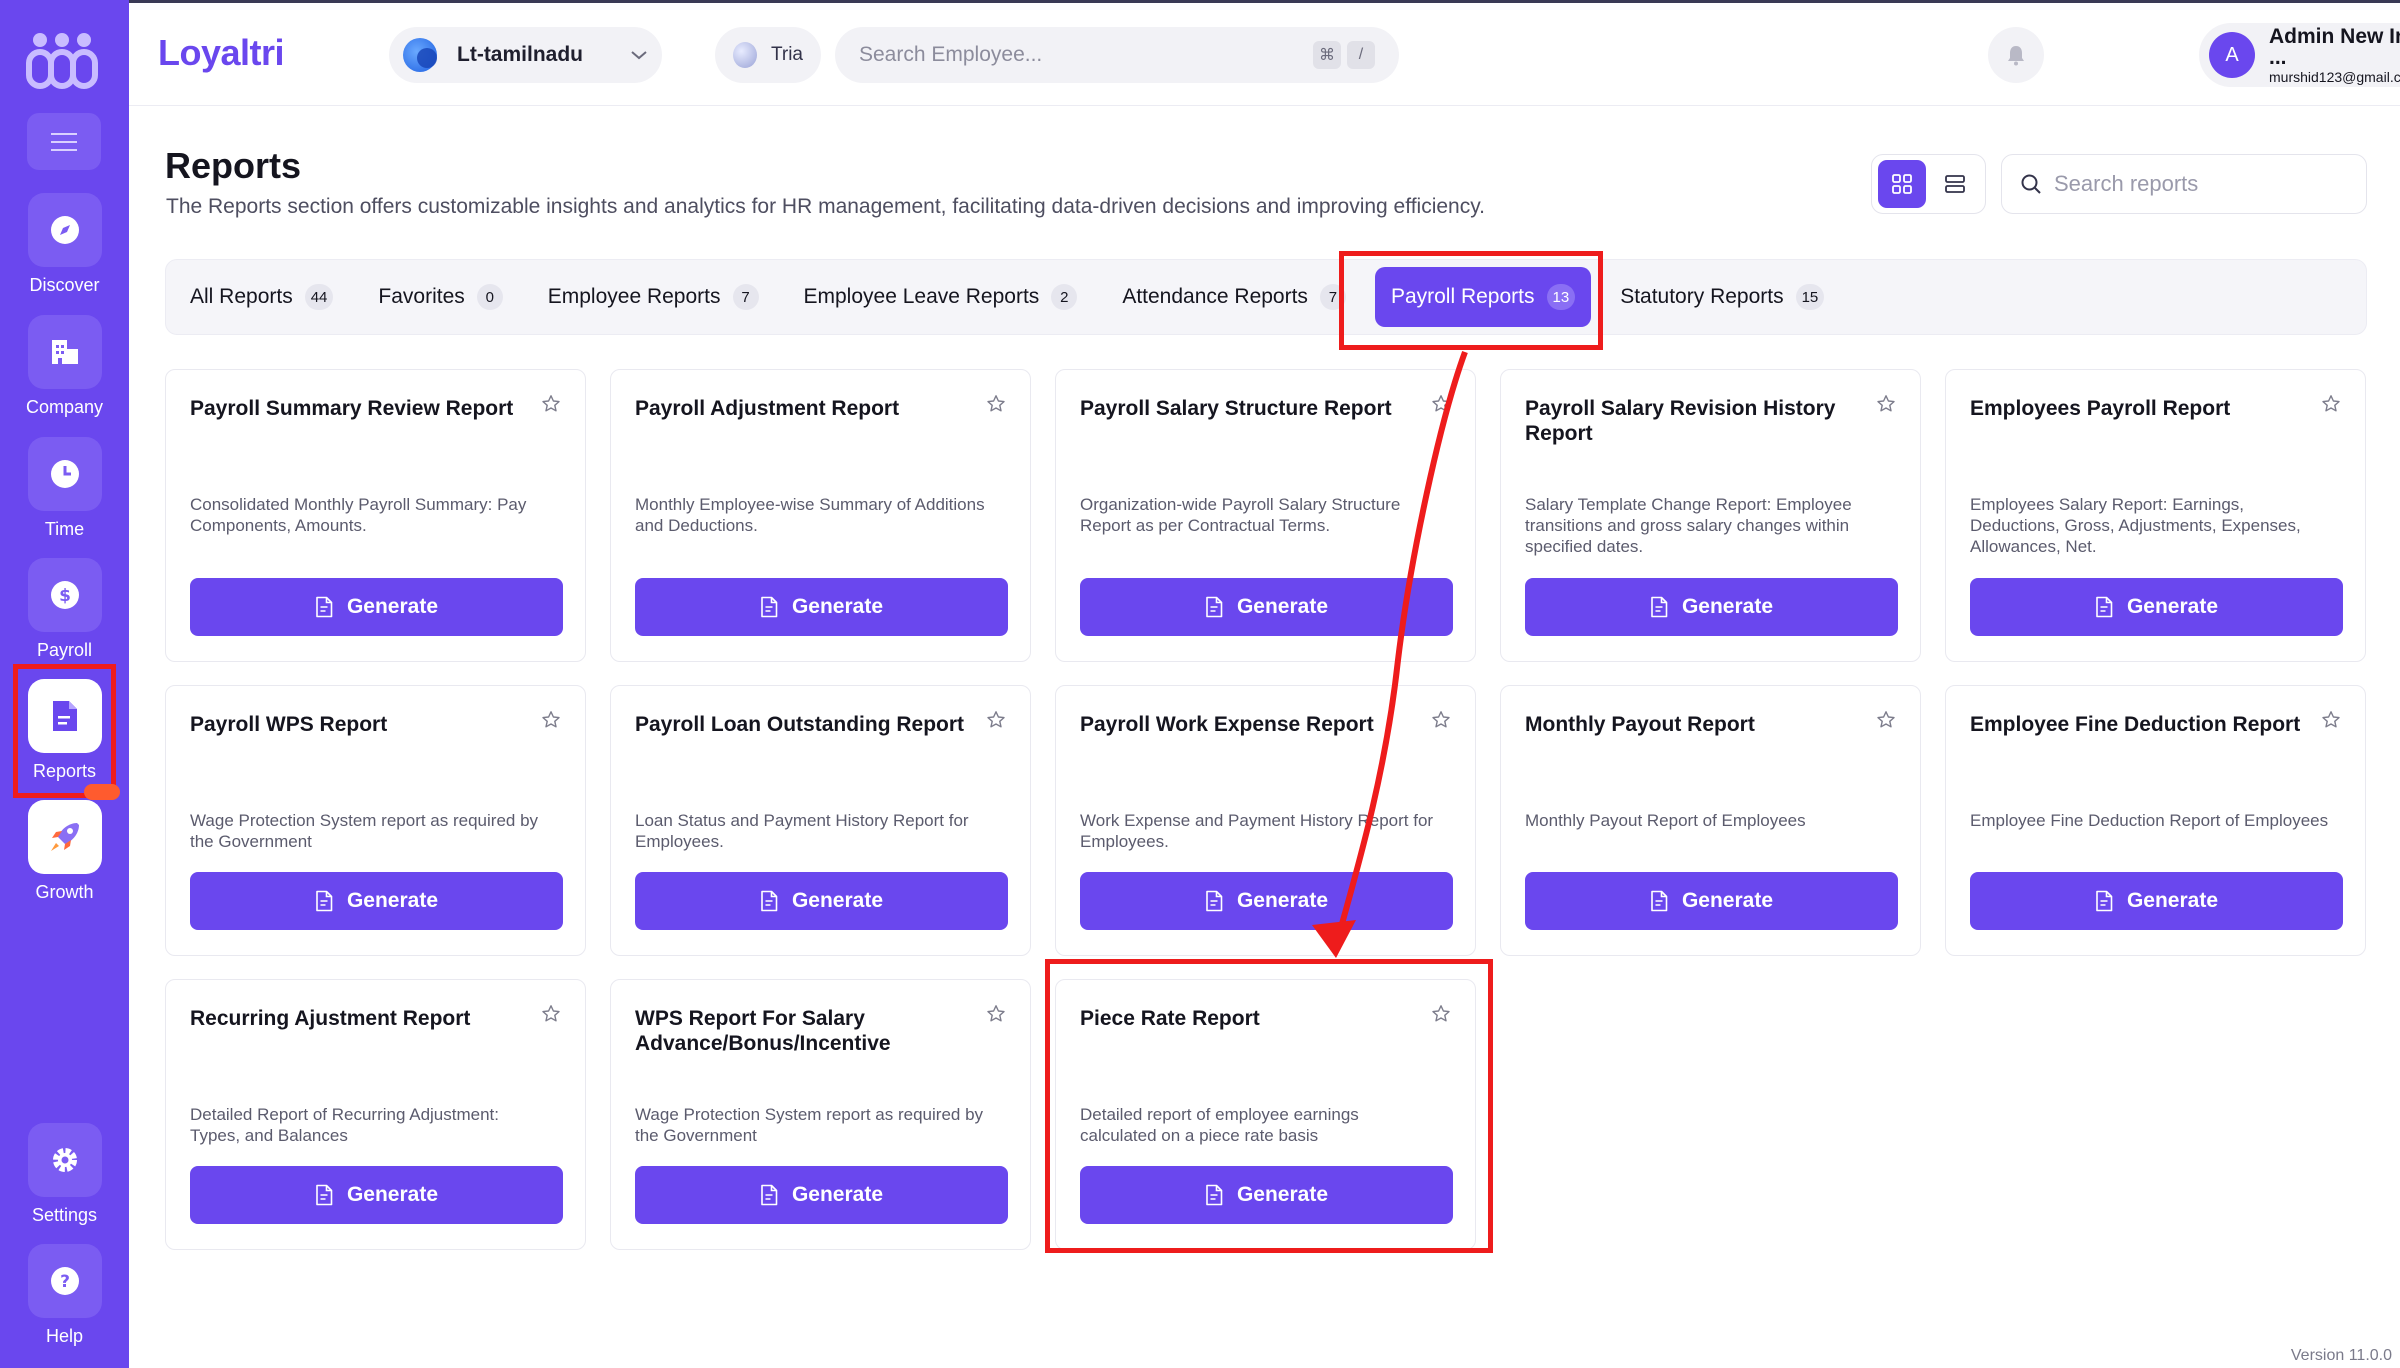 The width and height of the screenshot is (2400, 1368). Describe the element at coordinates (1215, 296) in the screenshot. I see `tab-label: Attendance Reports` at that location.